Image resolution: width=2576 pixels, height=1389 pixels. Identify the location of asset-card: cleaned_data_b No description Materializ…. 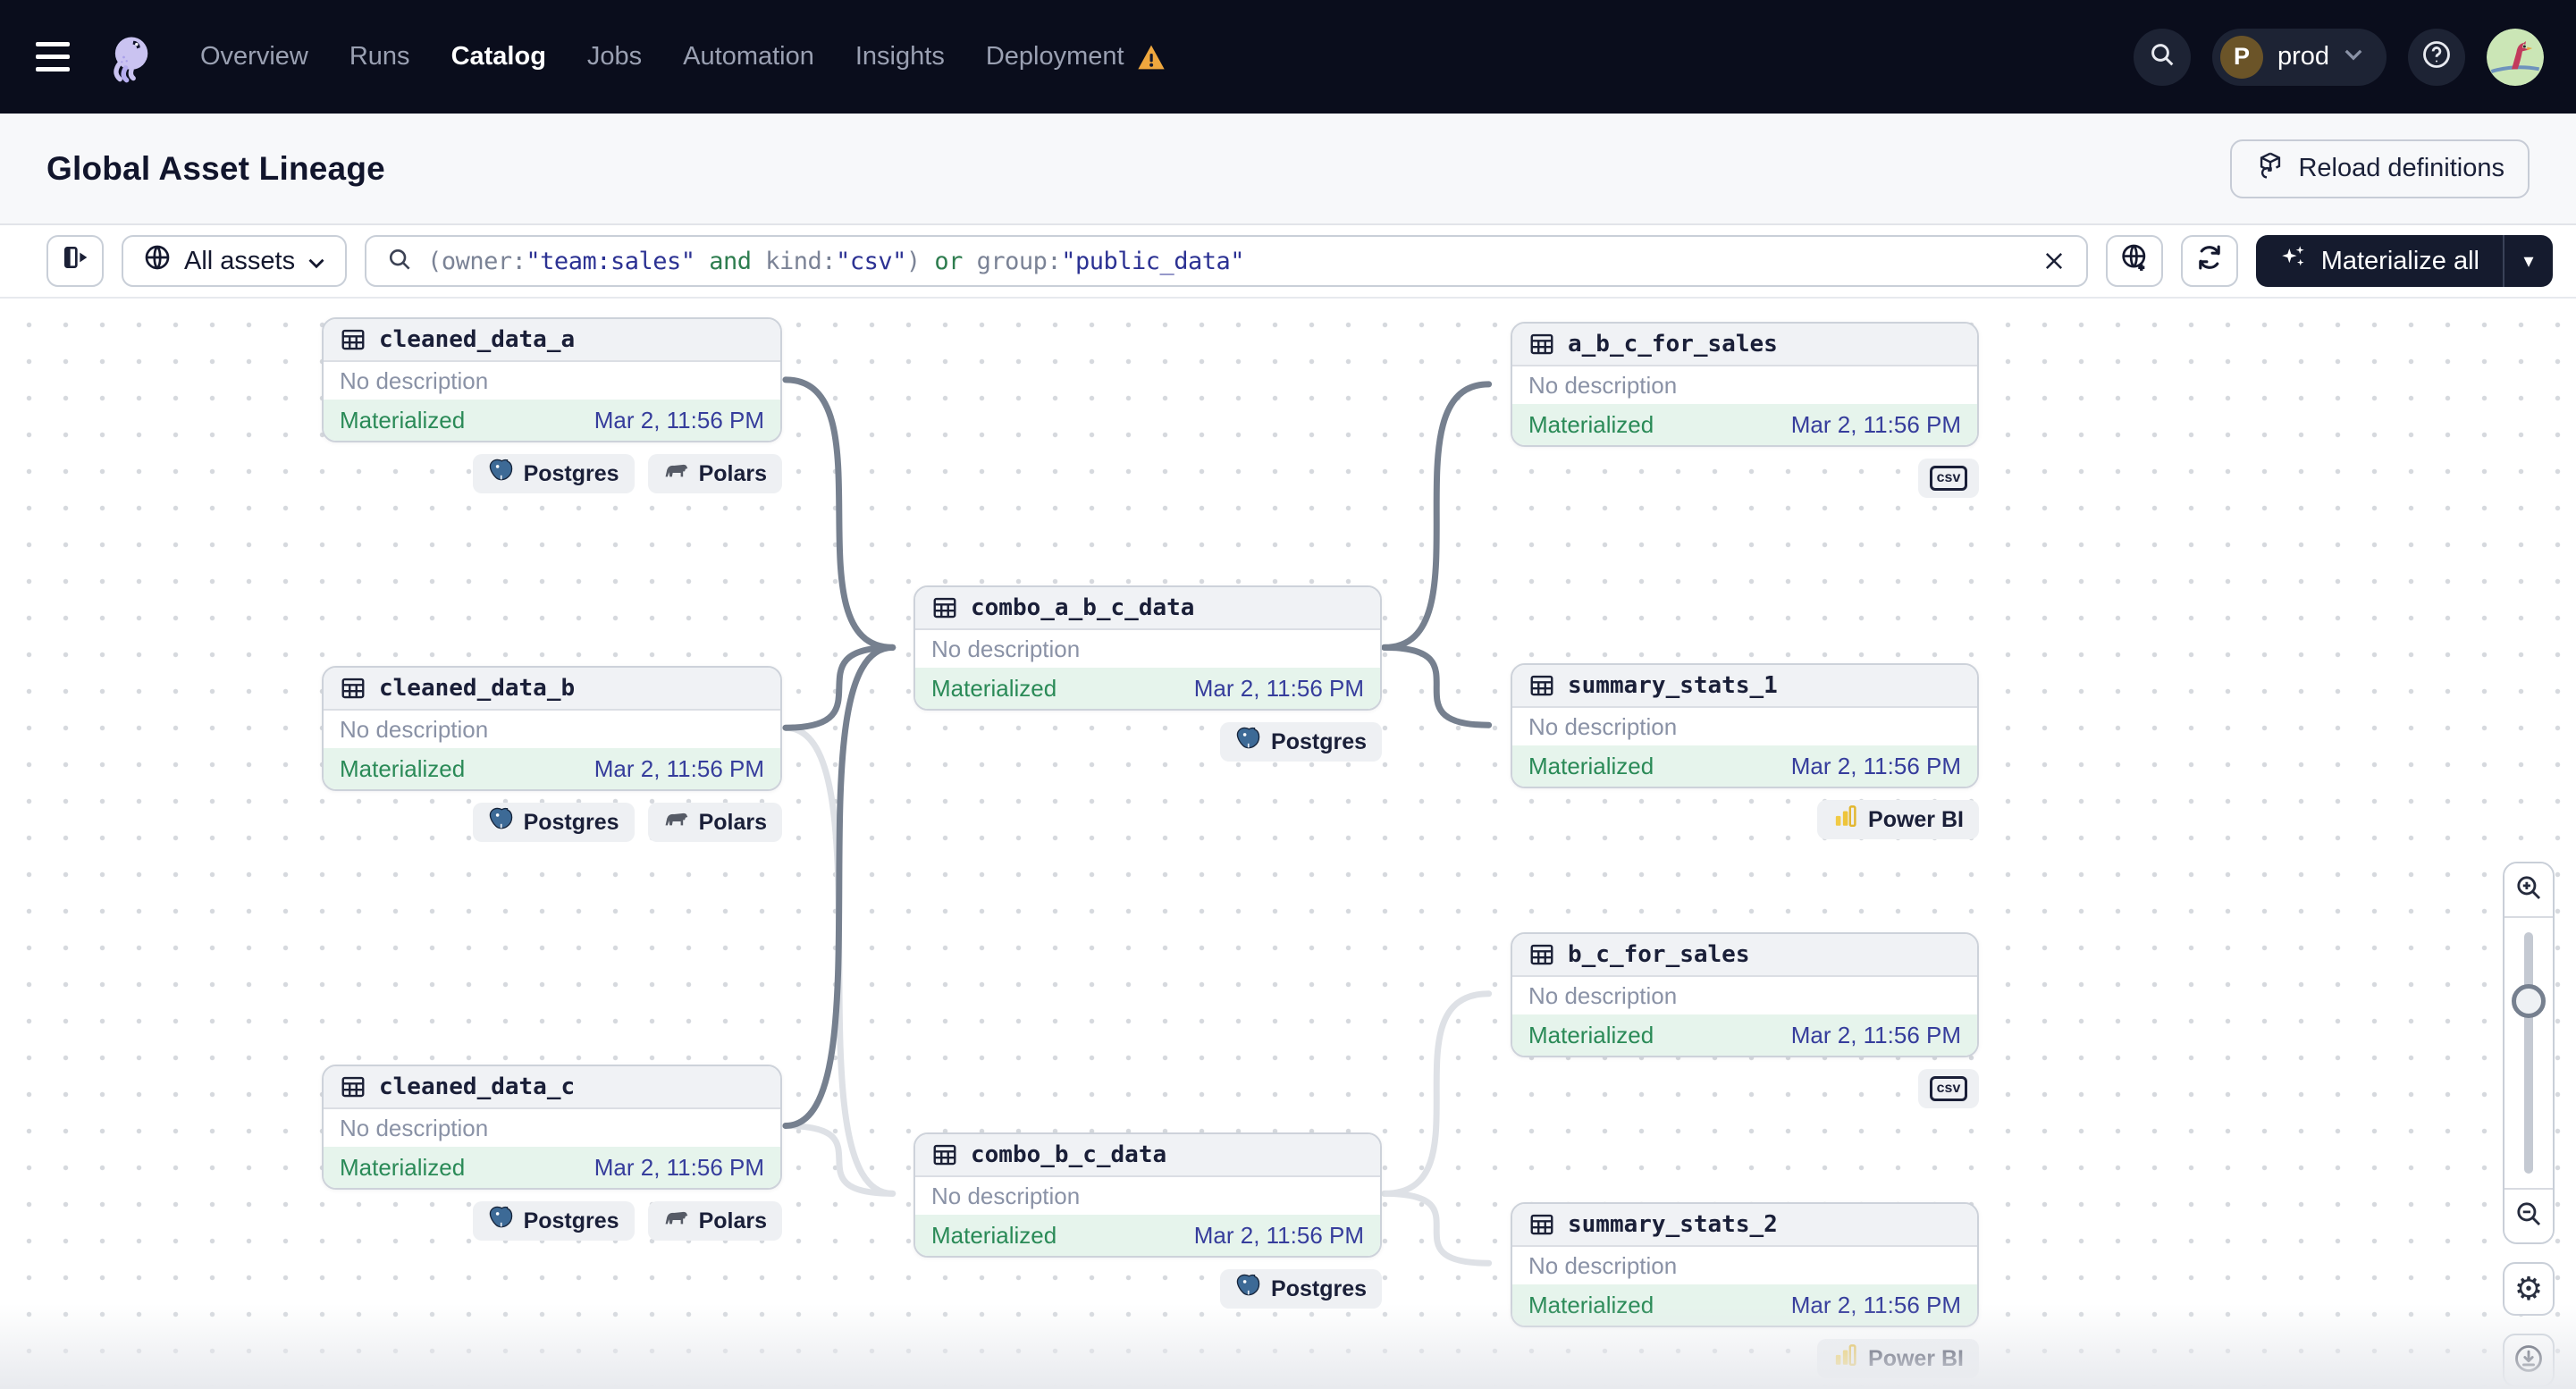
(552, 728).